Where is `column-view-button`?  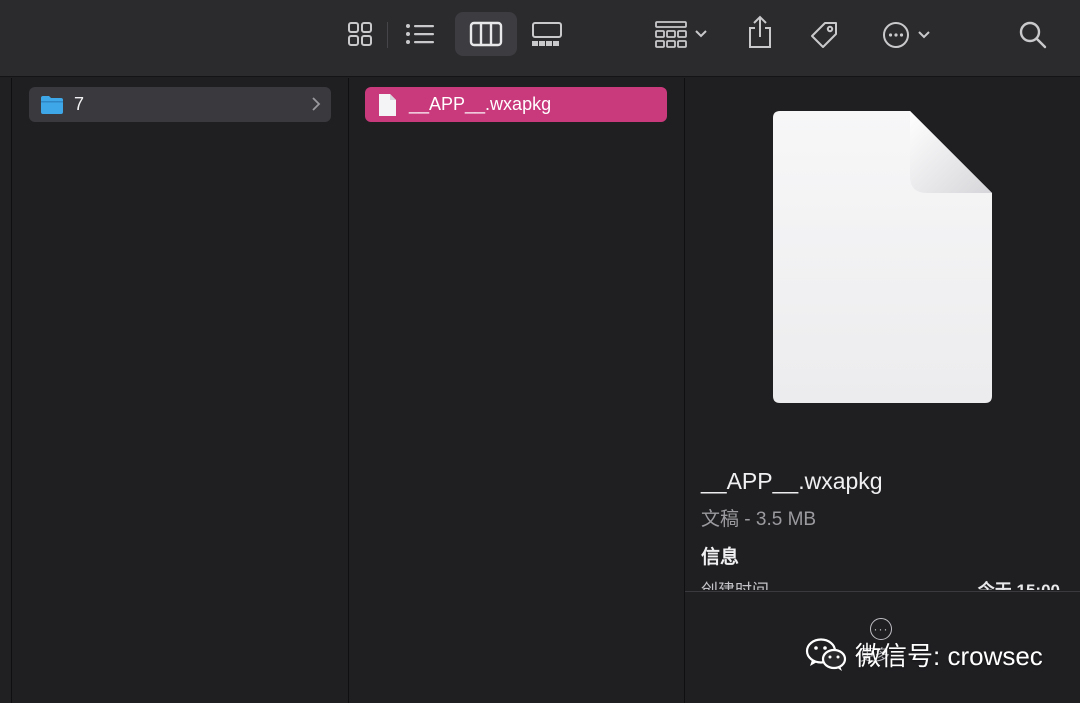
column-view-button is located at coordinates (486, 34).